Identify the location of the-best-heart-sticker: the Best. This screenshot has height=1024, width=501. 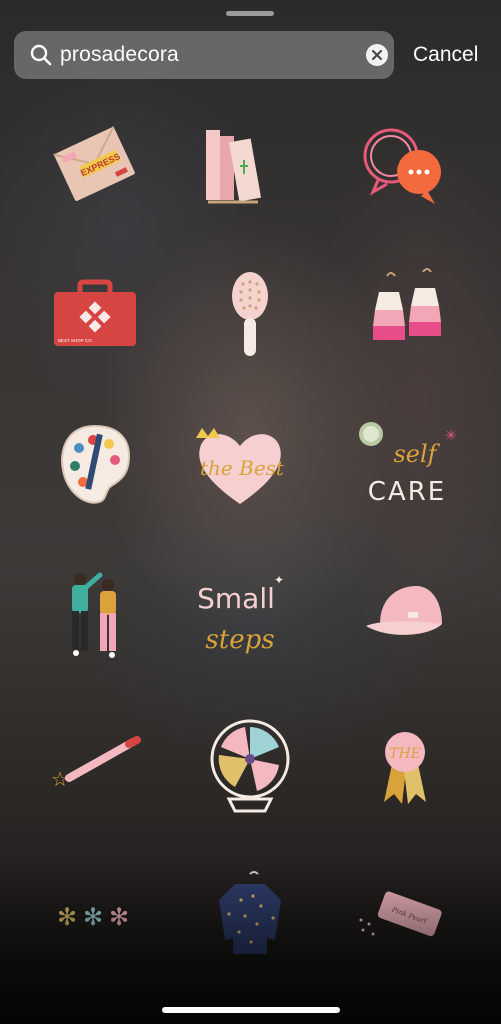
(240, 465).